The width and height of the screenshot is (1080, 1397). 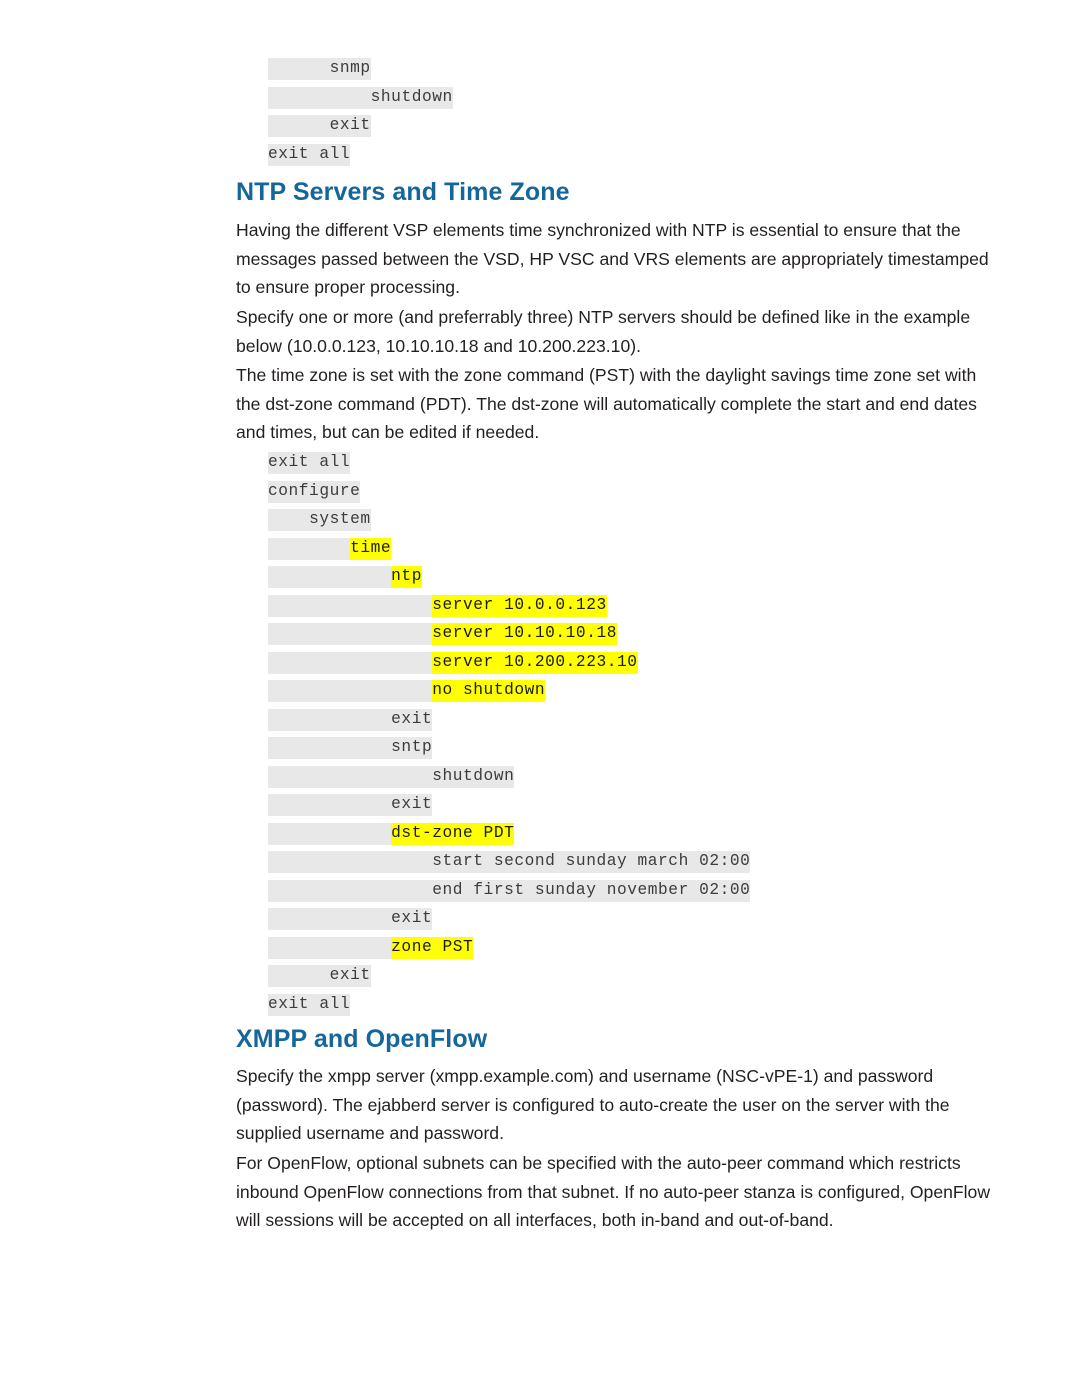 What do you see at coordinates (535, 662) in the screenshot?
I see `code-text-highlighted: server 10.200.223.10` at bounding box center [535, 662].